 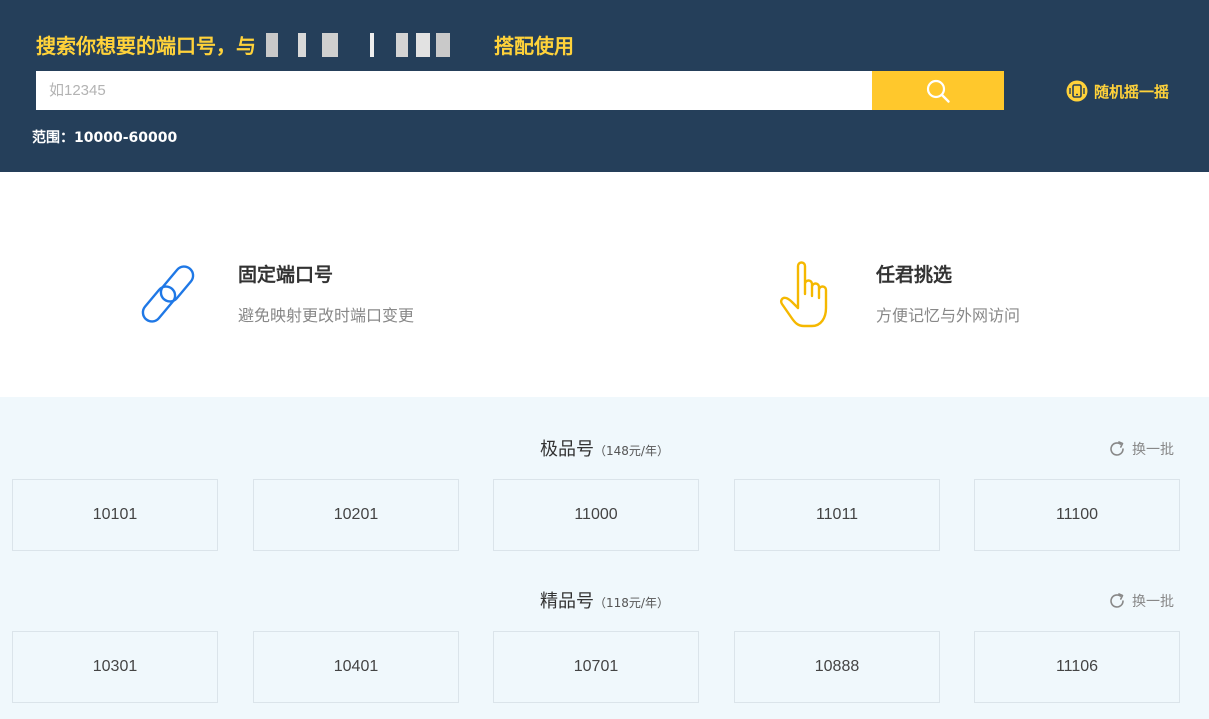 What do you see at coordinates (454, 90) in the screenshot?
I see `port-search-input` at bounding box center [454, 90].